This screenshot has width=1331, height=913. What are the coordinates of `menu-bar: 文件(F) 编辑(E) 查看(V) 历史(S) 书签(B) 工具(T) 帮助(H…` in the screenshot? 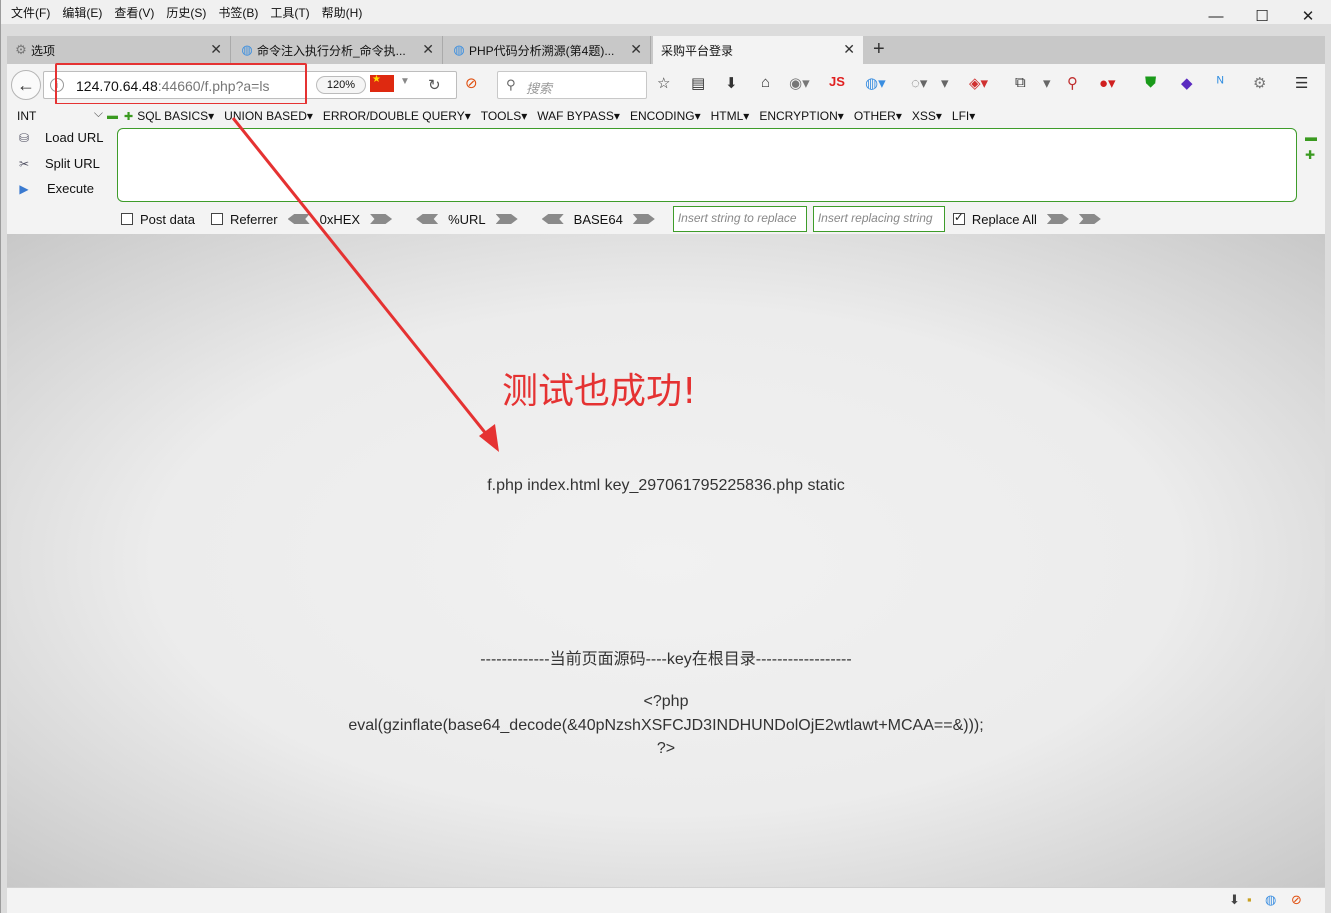 It's located at (666, 12).